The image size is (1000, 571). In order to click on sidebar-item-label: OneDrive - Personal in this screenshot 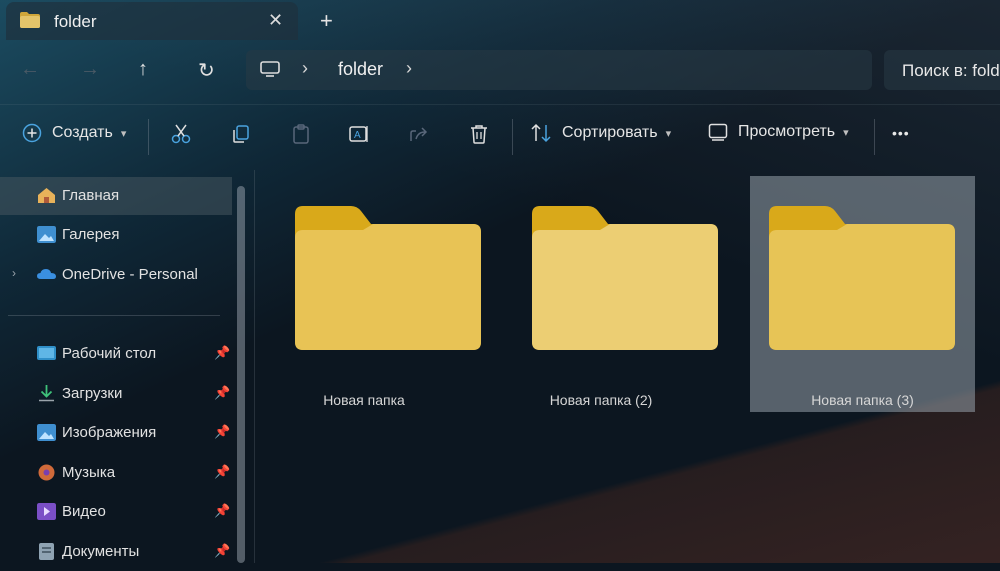, I will do `click(130, 274)`.